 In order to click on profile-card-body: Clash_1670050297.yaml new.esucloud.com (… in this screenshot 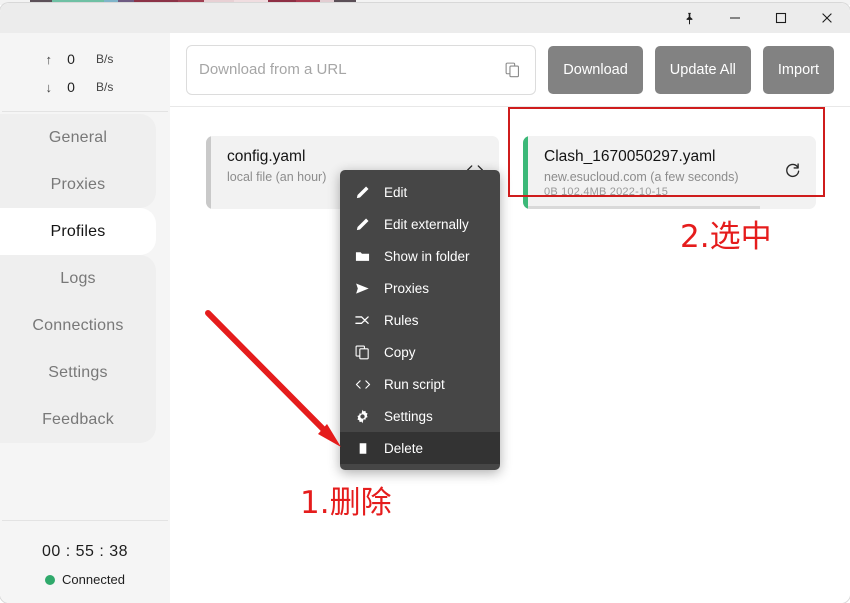, I will do `click(672, 172)`.